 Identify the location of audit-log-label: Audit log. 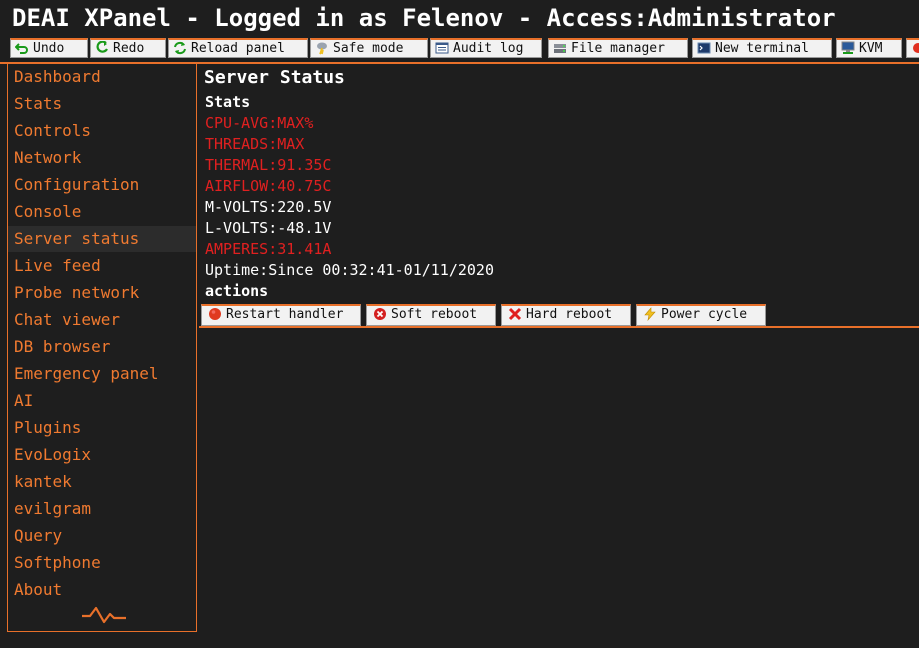
(488, 48).